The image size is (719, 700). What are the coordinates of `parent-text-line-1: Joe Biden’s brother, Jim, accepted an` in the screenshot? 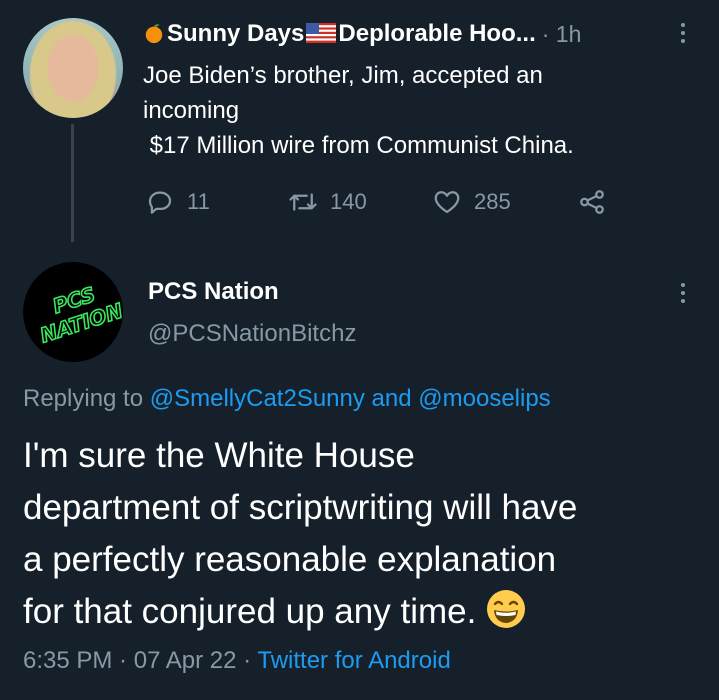 It's located at (343, 75).